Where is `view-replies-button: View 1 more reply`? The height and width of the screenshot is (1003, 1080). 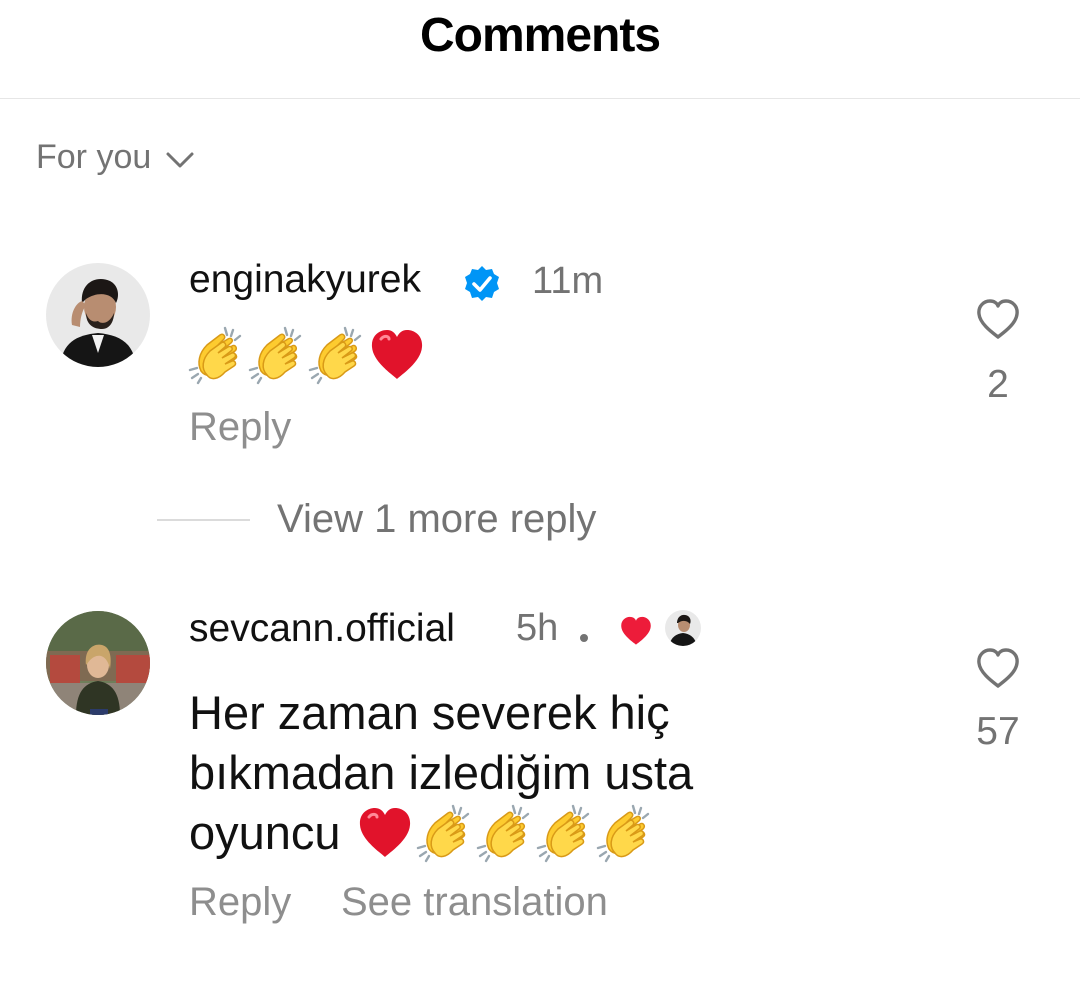 view-replies-button: View 1 more reply is located at coordinates (436, 519).